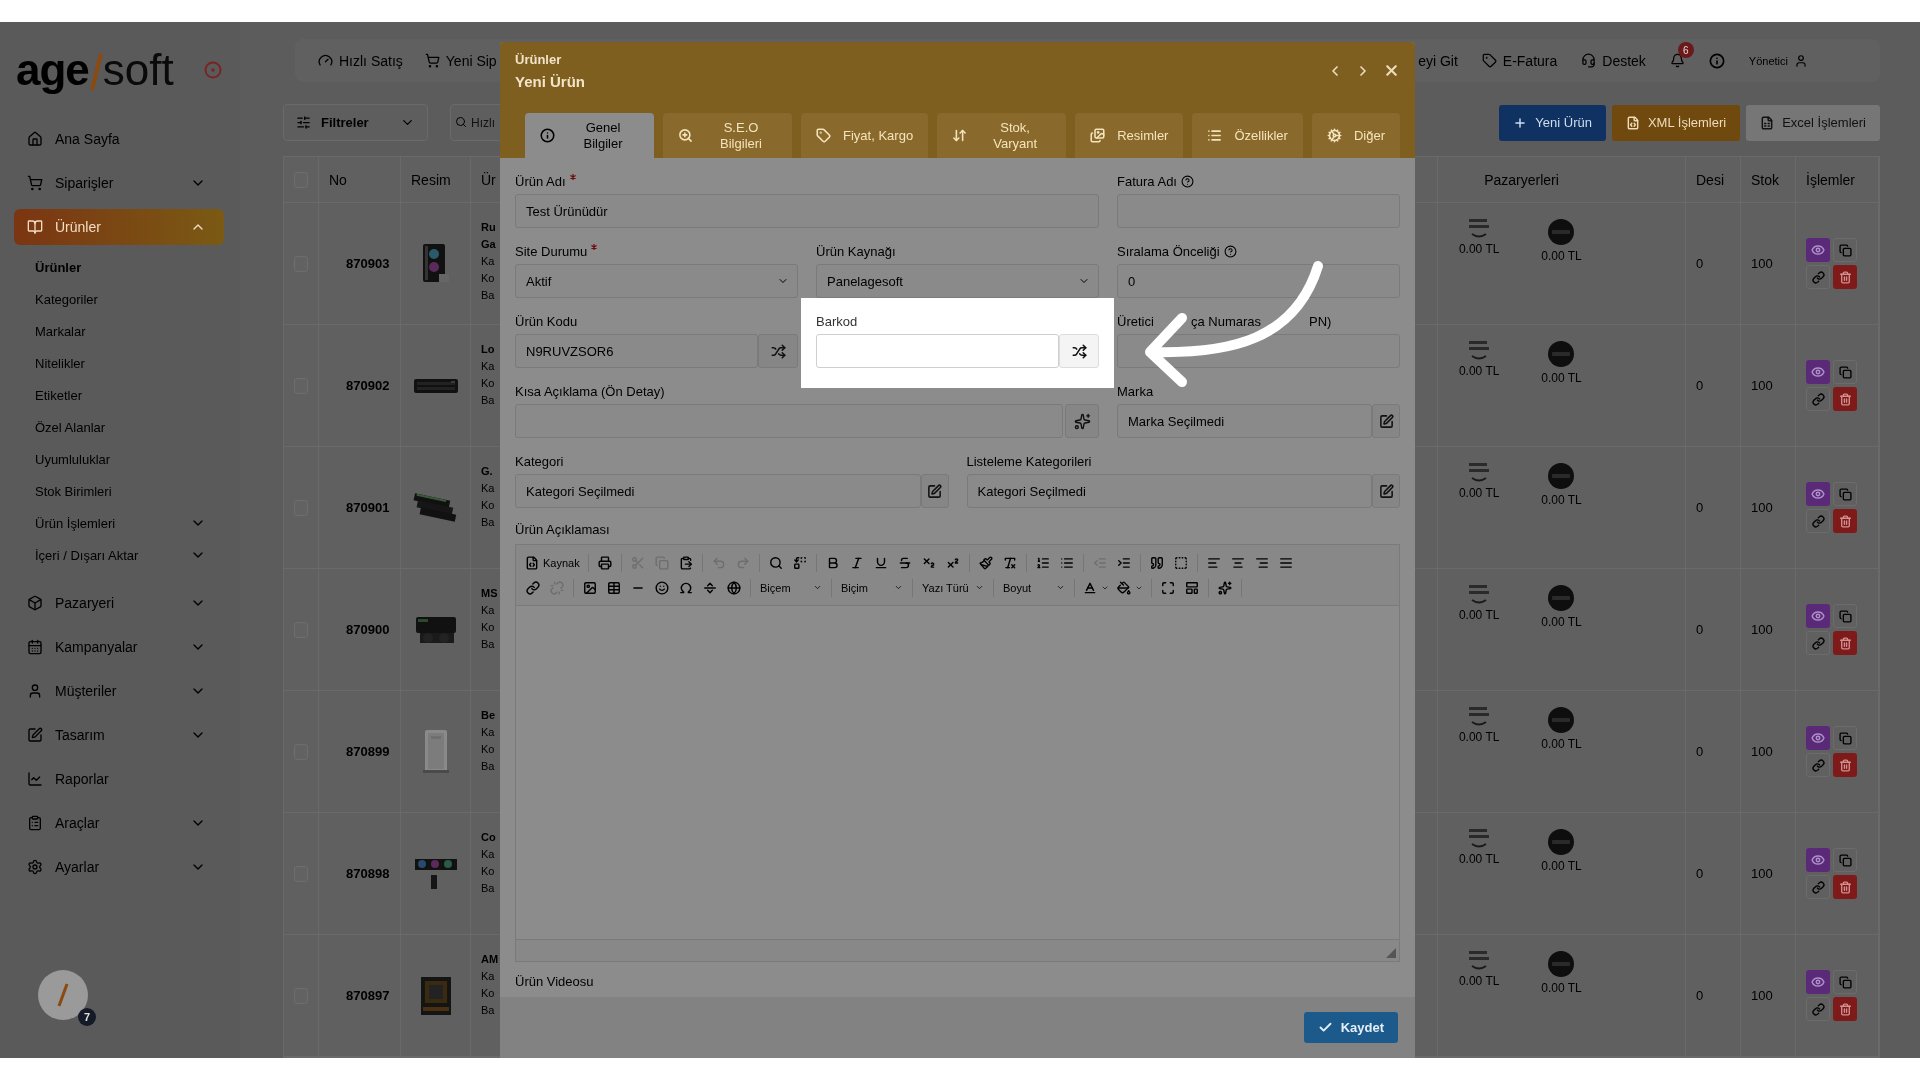  Describe the element at coordinates (119, 647) in the screenshot. I see `sidebar-item: Kampanyalar` at that location.